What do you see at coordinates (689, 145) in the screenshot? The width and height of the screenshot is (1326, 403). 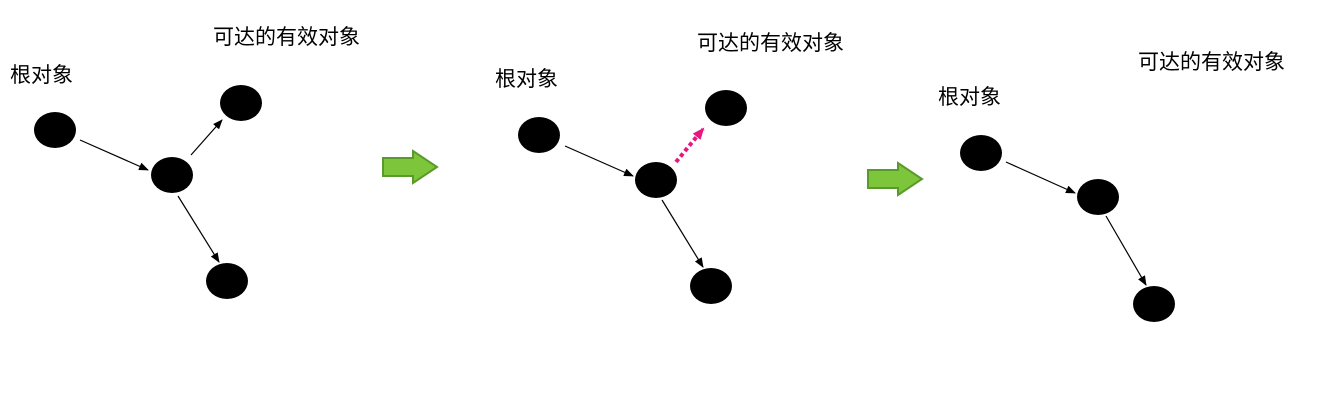 I see `dashed-removed-edge` at bounding box center [689, 145].